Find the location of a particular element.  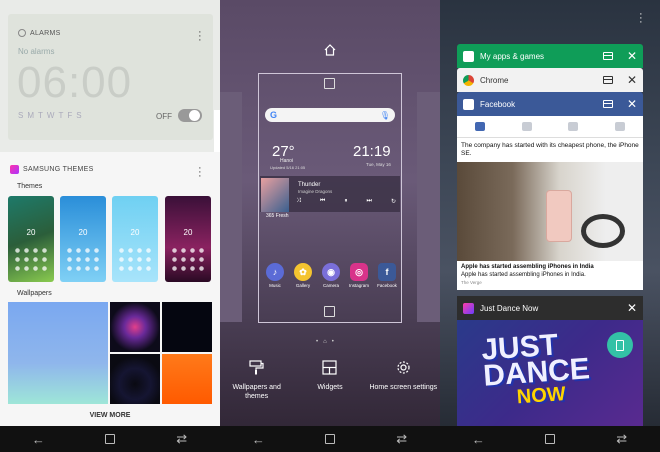

card-title: My apps & games is located at coordinates (512, 56).